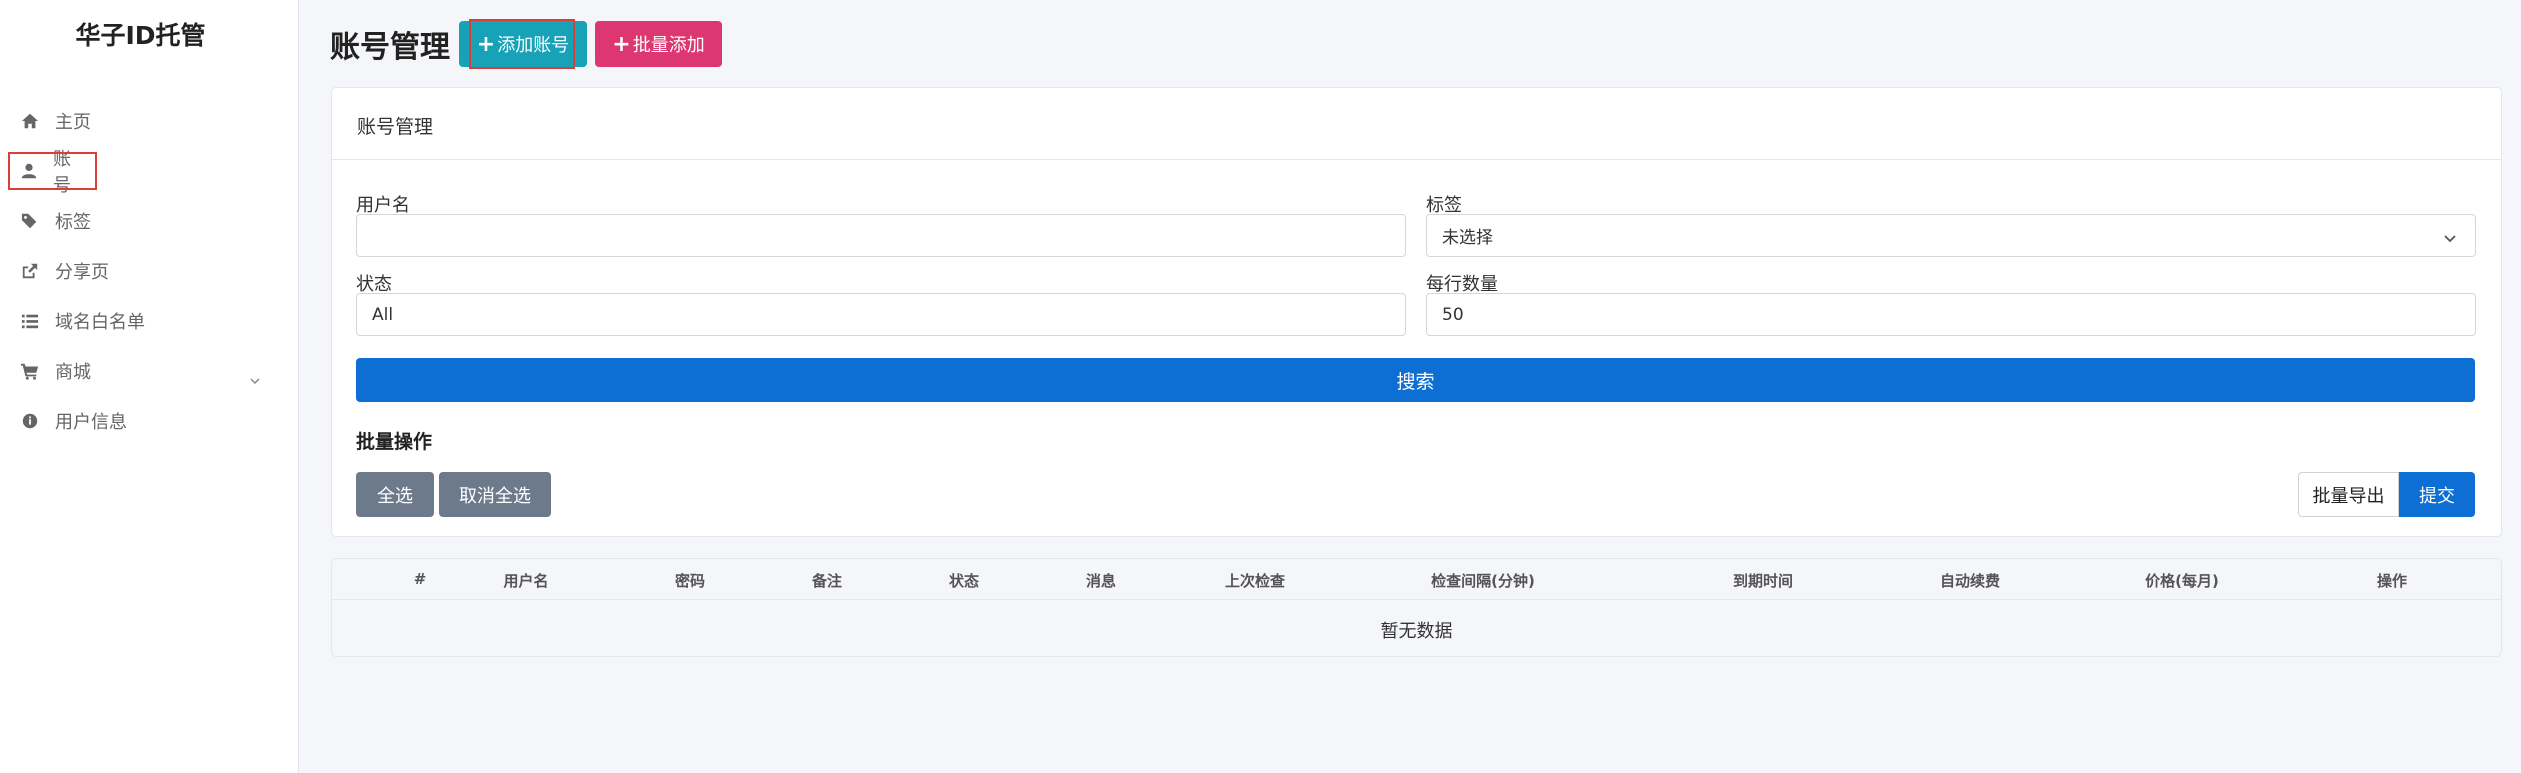  Describe the element at coordinates (1101, 581) in the screenshot. I see `column-header: 消息` at that location.